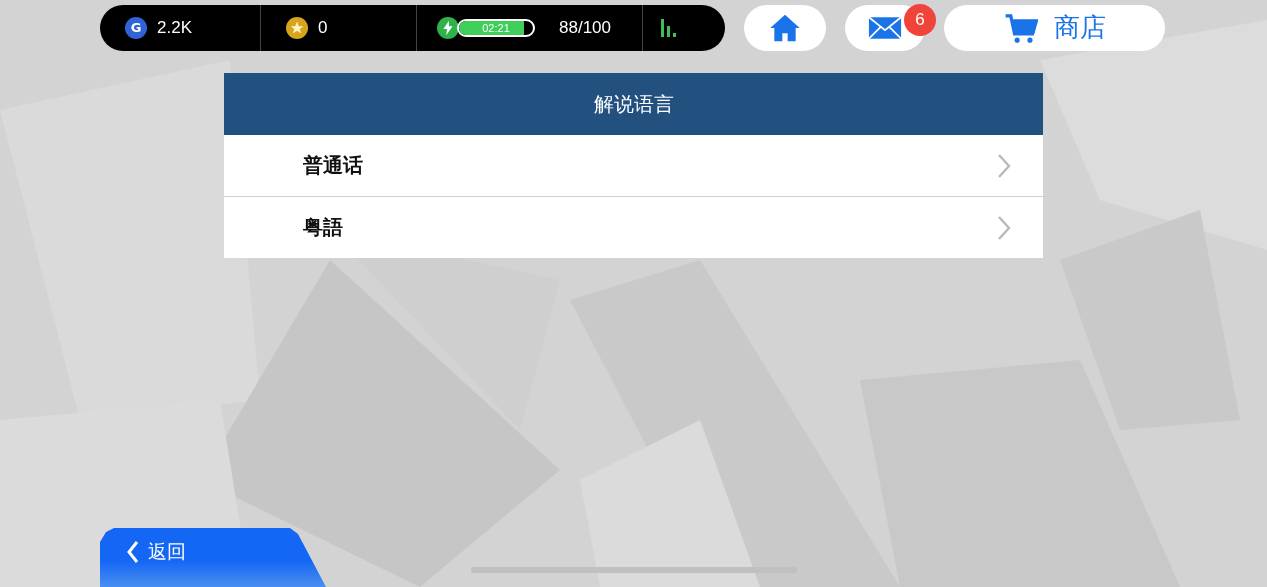 The width and height of the screenshot is (1267, 587). I want to click on panel-header: 解说语言, so click(633, 104).